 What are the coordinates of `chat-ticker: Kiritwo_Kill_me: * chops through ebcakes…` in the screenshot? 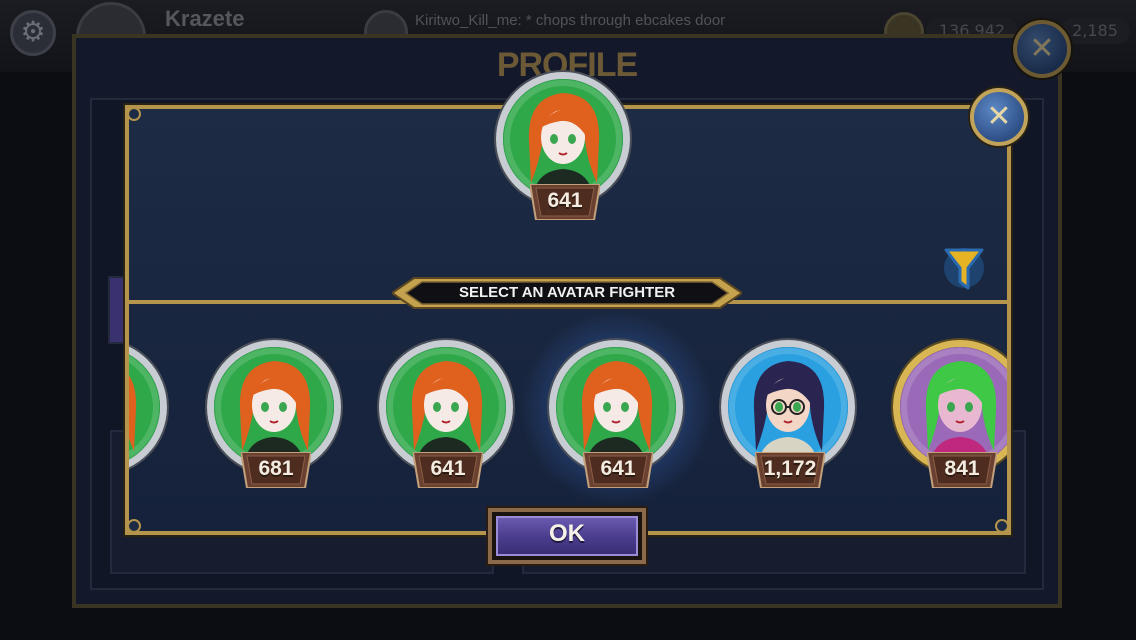 It's located at (570, 20).